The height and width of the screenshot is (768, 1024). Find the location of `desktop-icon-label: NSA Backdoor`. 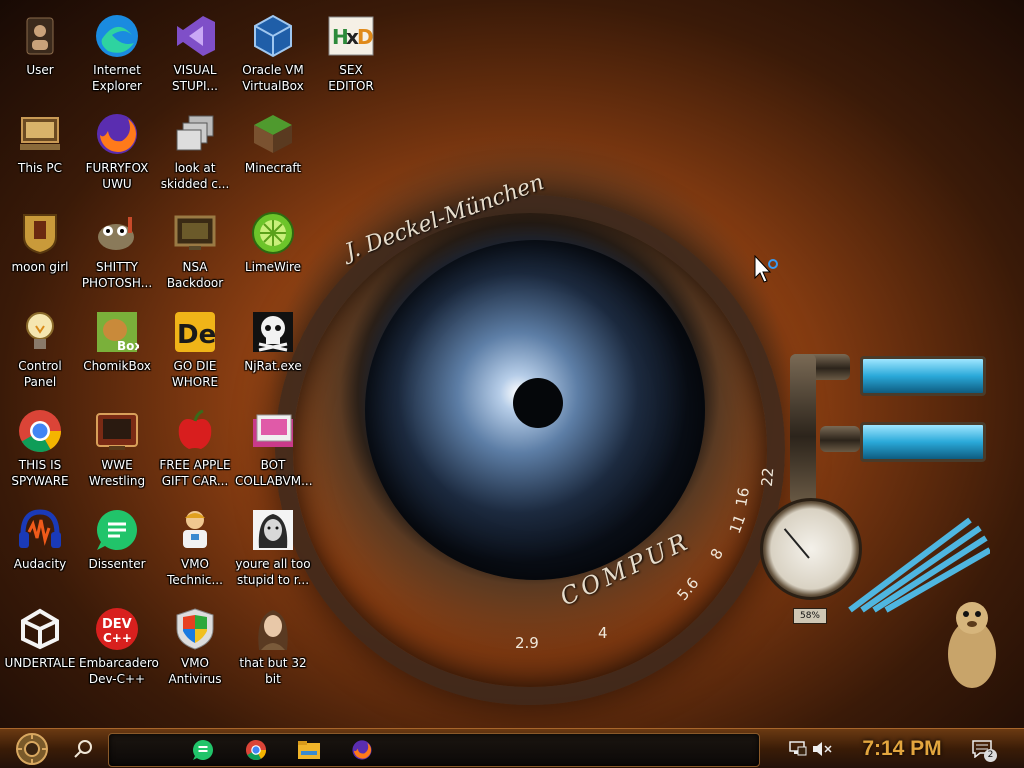

desktop-icon-label: NSA Backdoor is located at coordinates (195, 275).